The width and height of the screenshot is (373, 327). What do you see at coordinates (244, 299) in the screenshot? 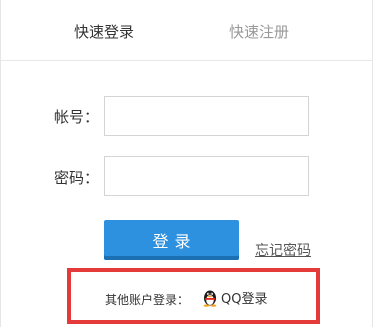
I see `qq-login-label: QQ登录` at bounding box center [244, 299].